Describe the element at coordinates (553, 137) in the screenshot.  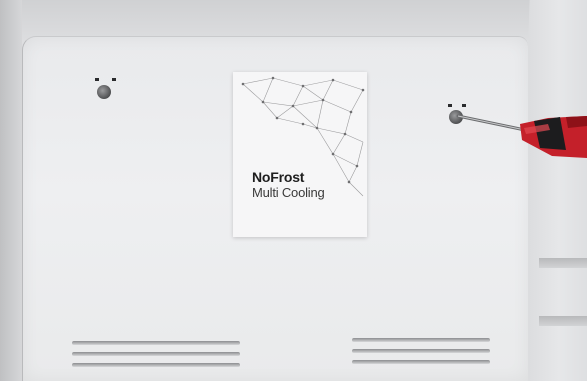
I see `screwdriver-handle` at that location.